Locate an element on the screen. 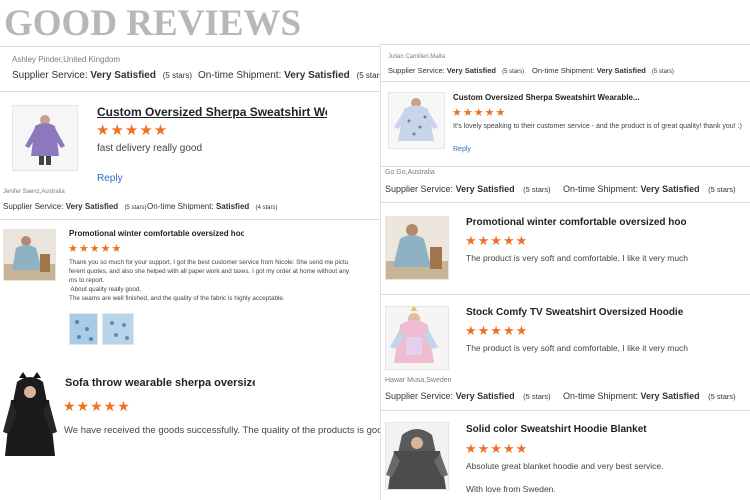 The image size is (750, 500). reviewer-name: Jenifer Saenz,Australia is located at coordinates (34, 192).